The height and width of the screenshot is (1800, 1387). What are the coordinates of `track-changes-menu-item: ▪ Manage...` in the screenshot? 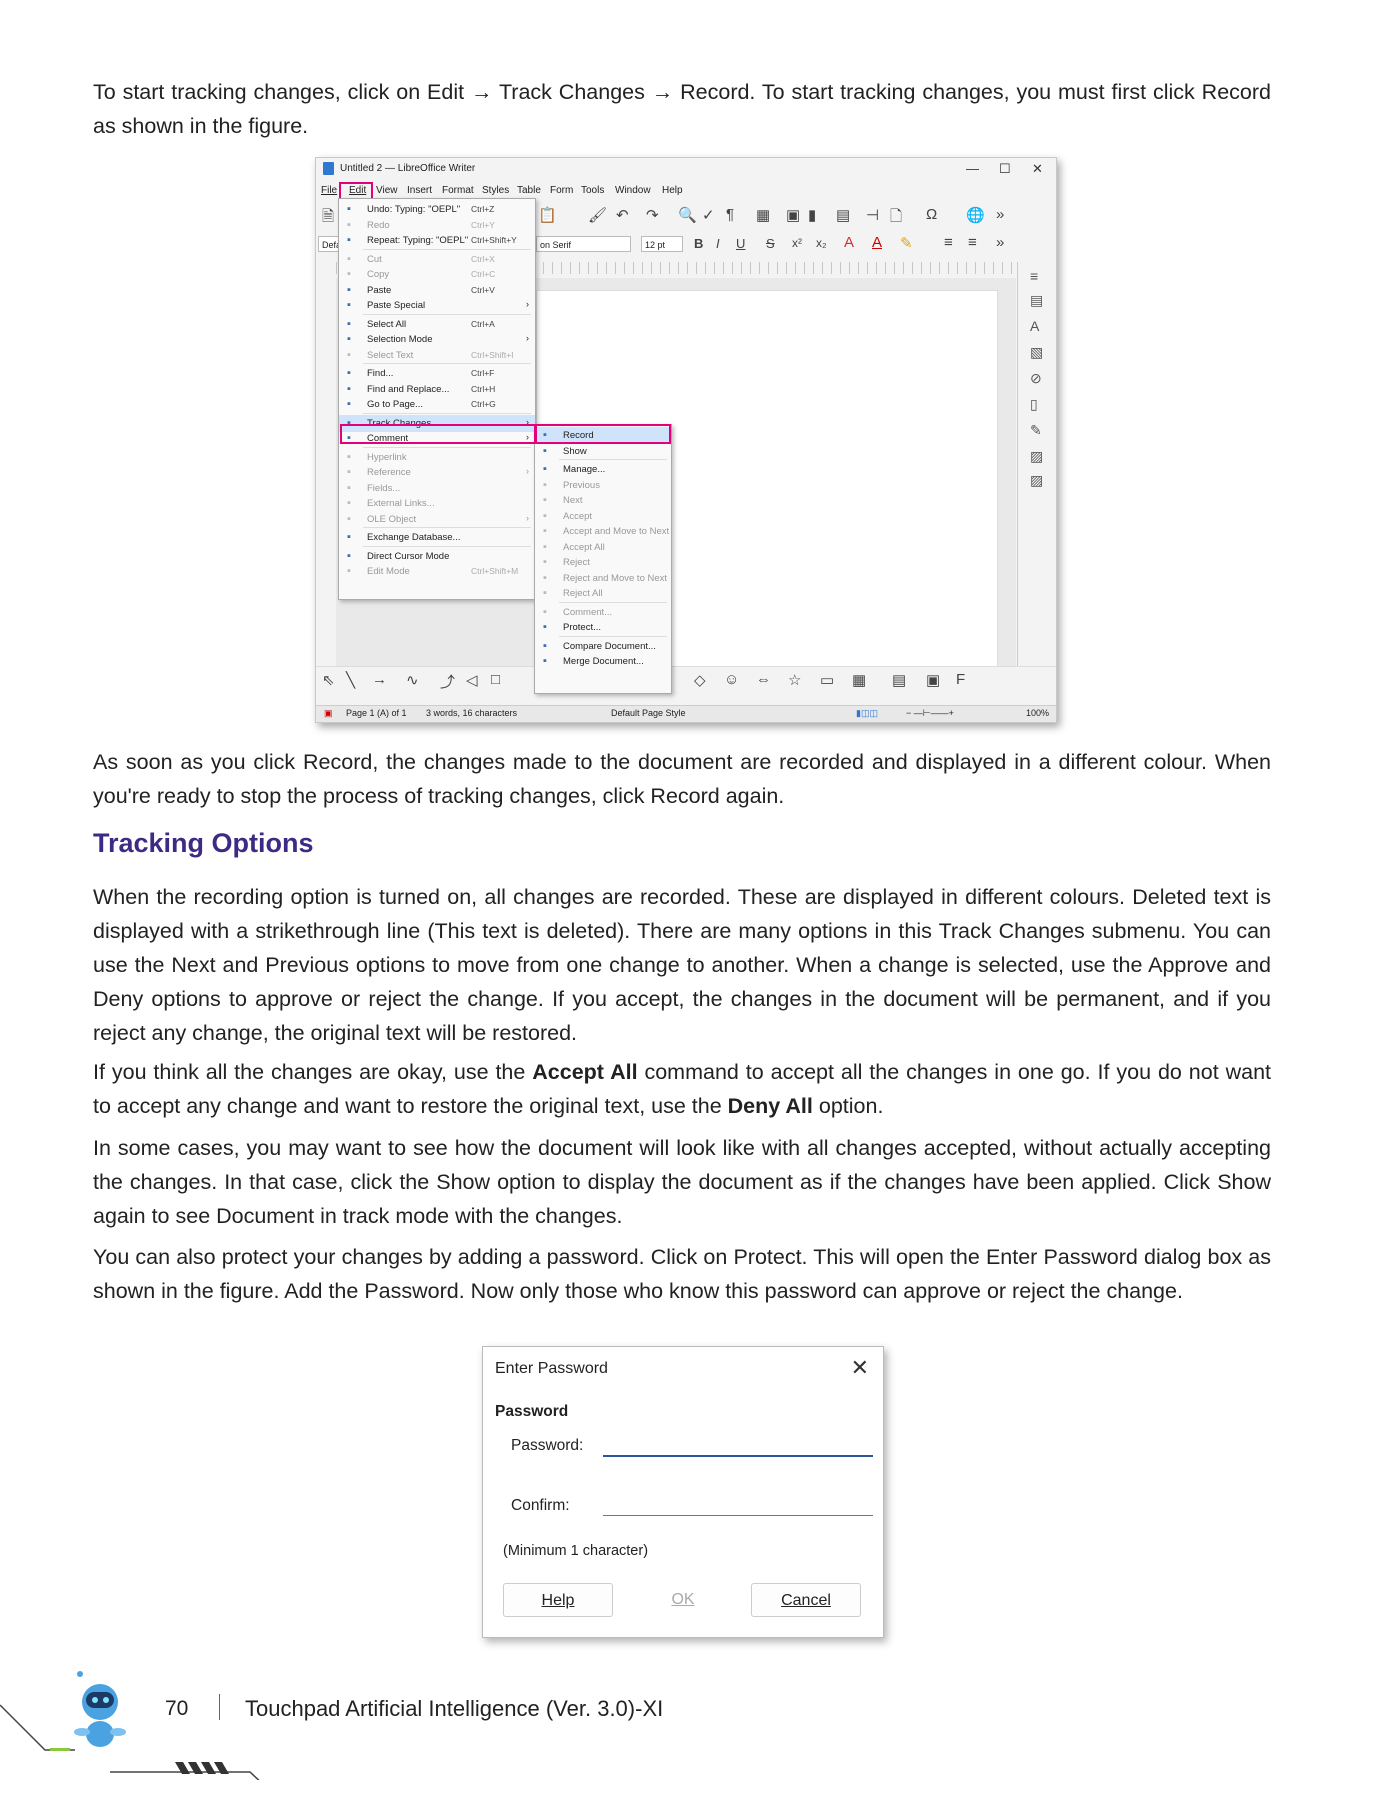 It's located at (603, 469).